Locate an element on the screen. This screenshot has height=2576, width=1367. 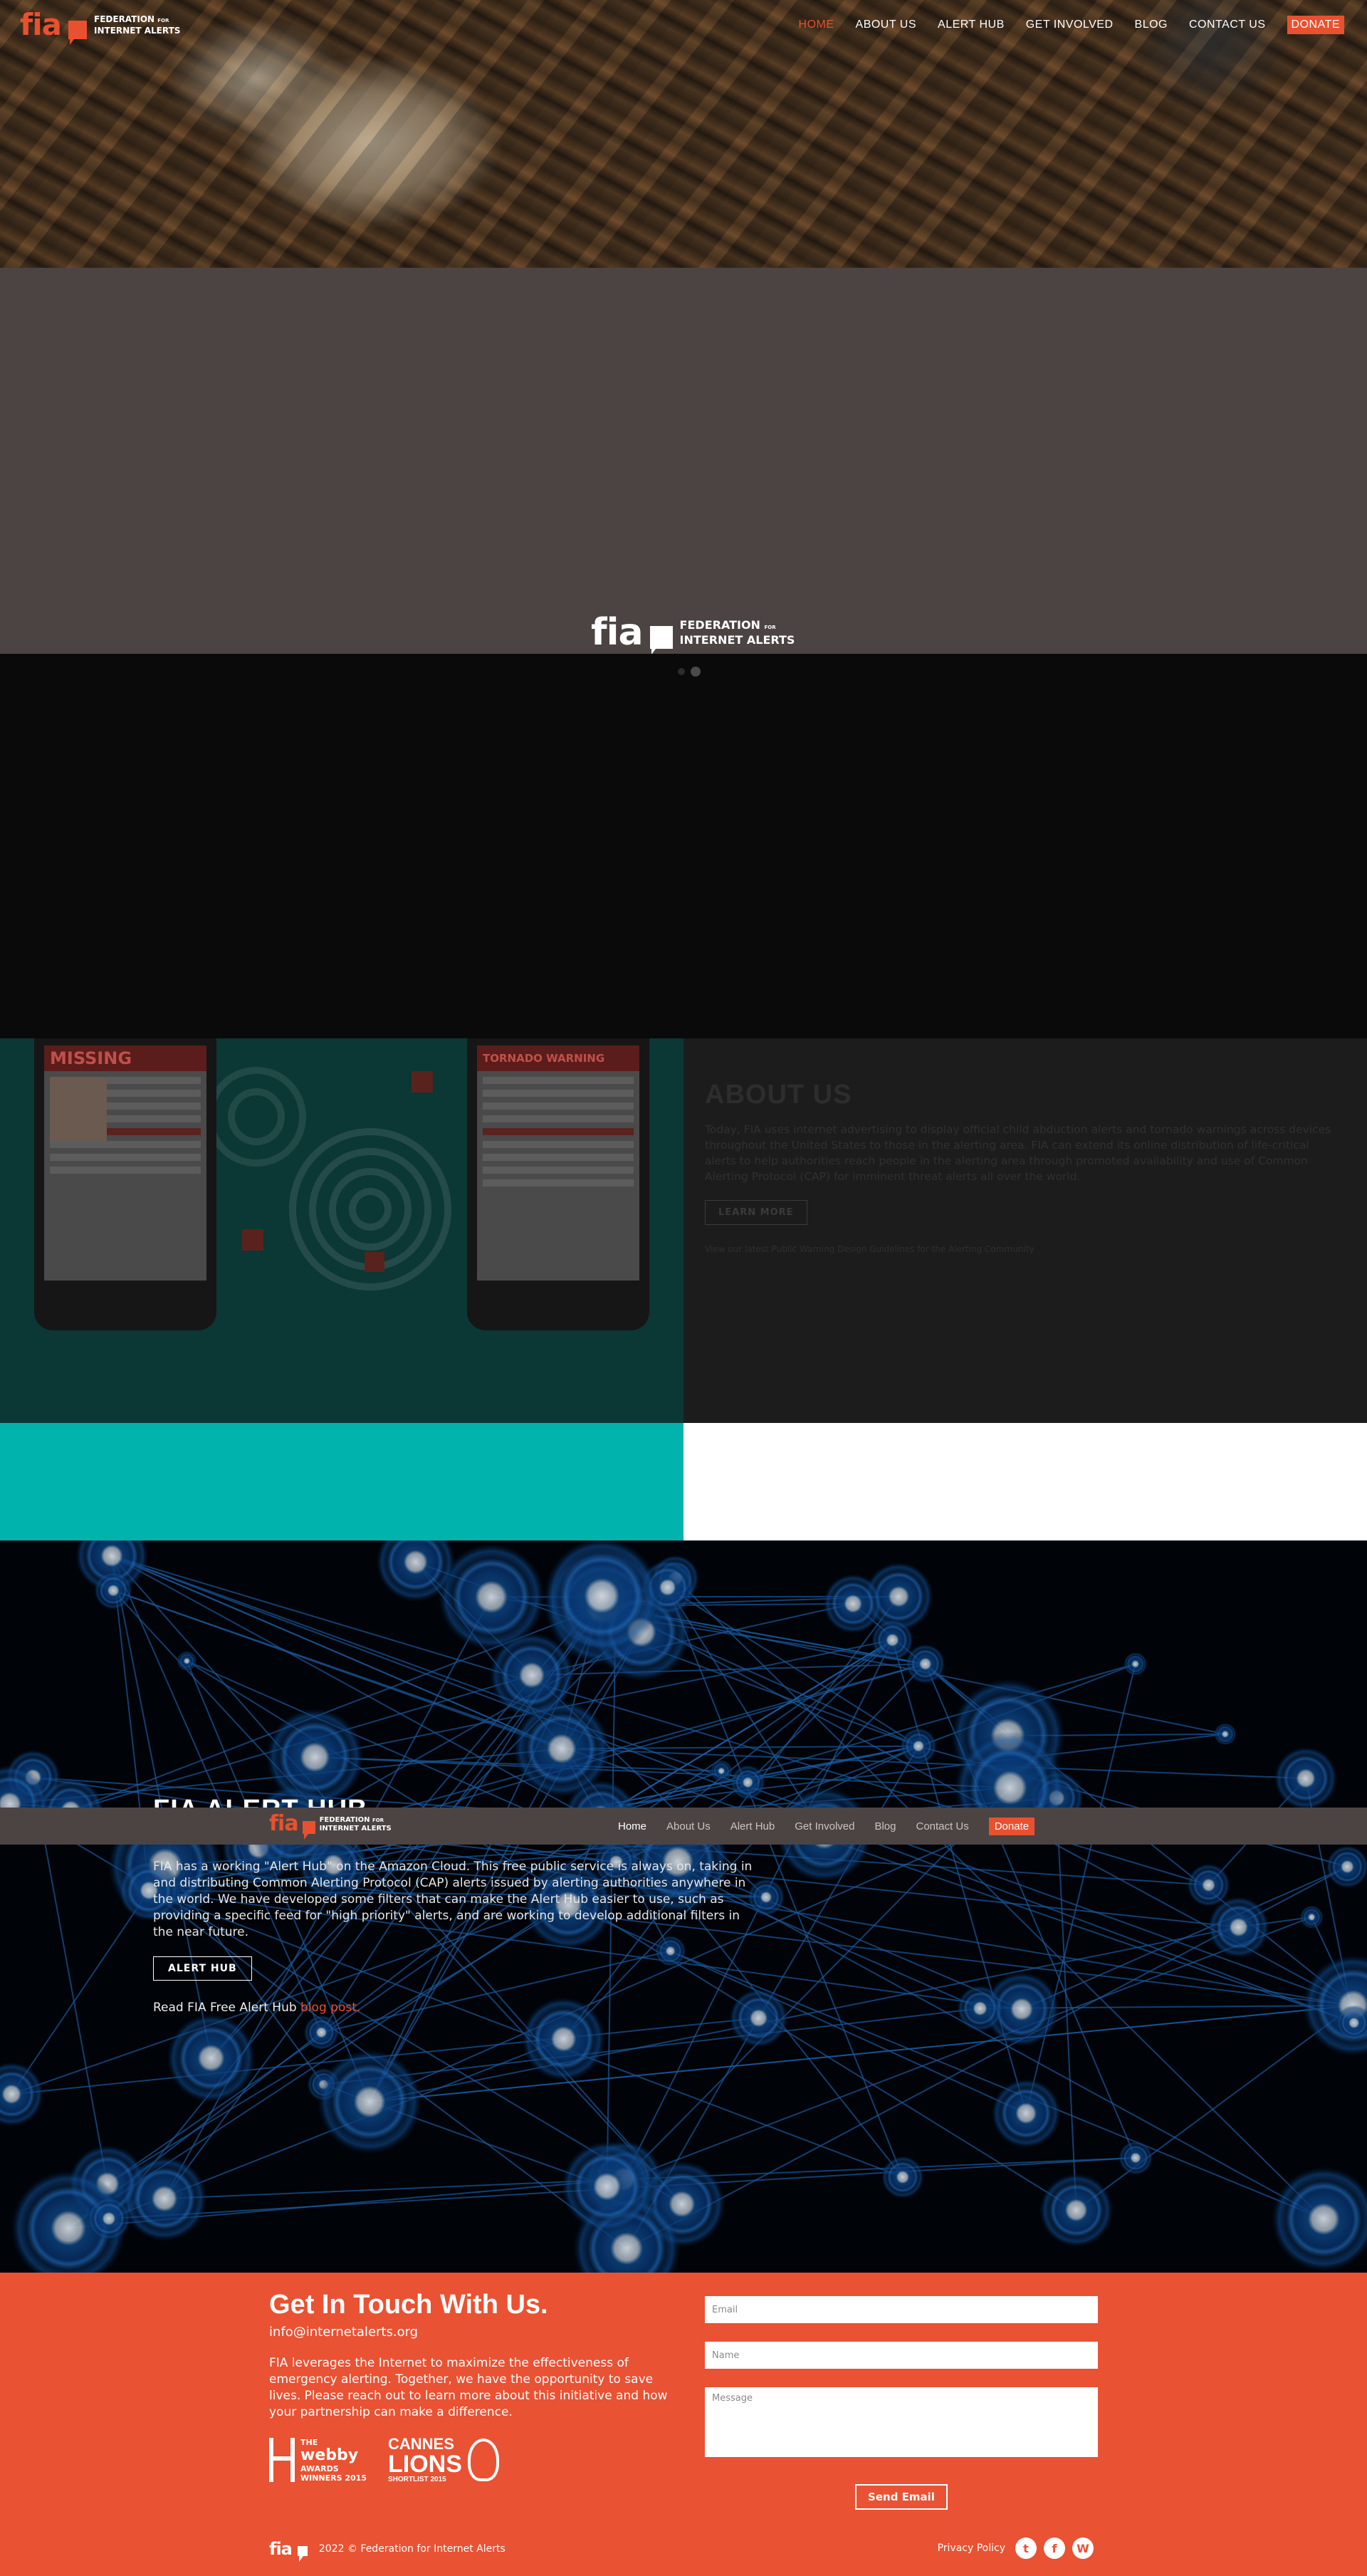
contact-title: Get In Touch With Us. is located at coordinates (408, 2305).